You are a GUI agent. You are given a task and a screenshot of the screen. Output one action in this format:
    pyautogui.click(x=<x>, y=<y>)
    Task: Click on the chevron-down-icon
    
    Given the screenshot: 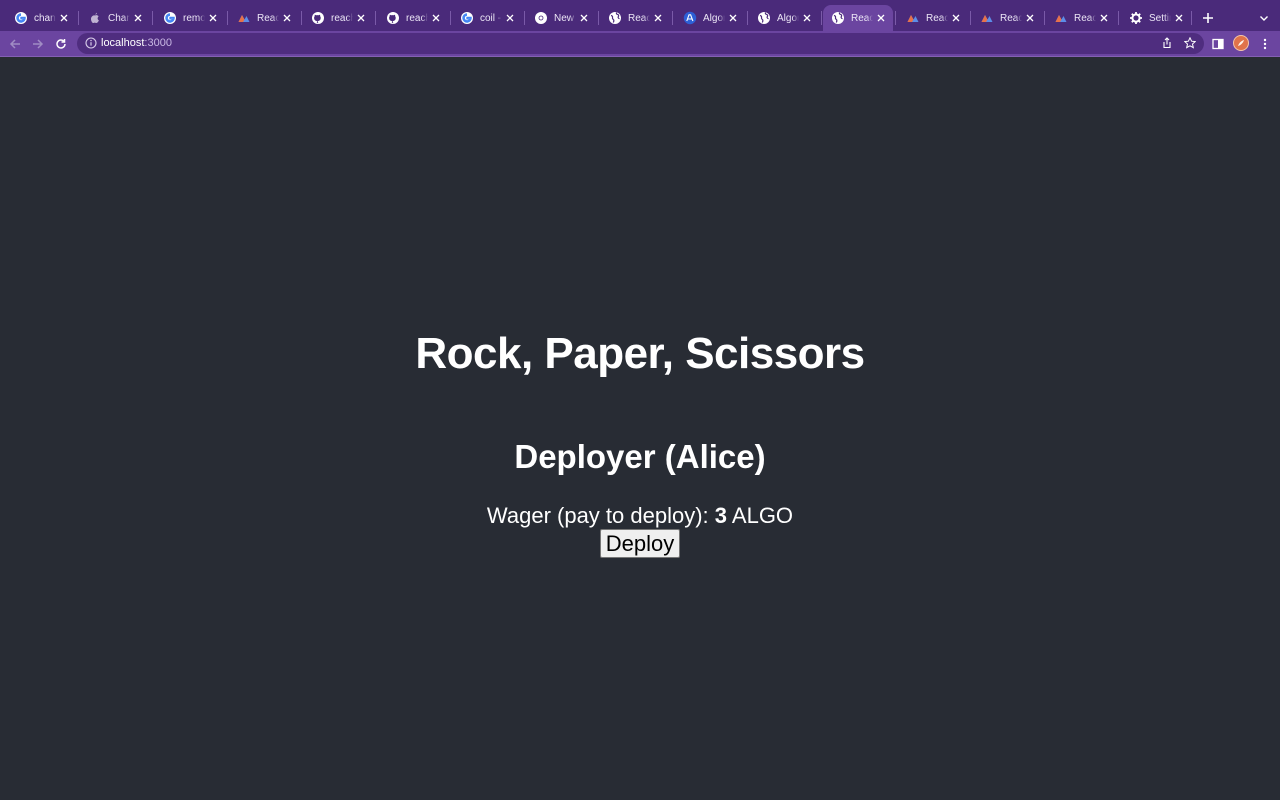 What is the action you would take?
    pyautogui.click(x=1264, y=18)
    